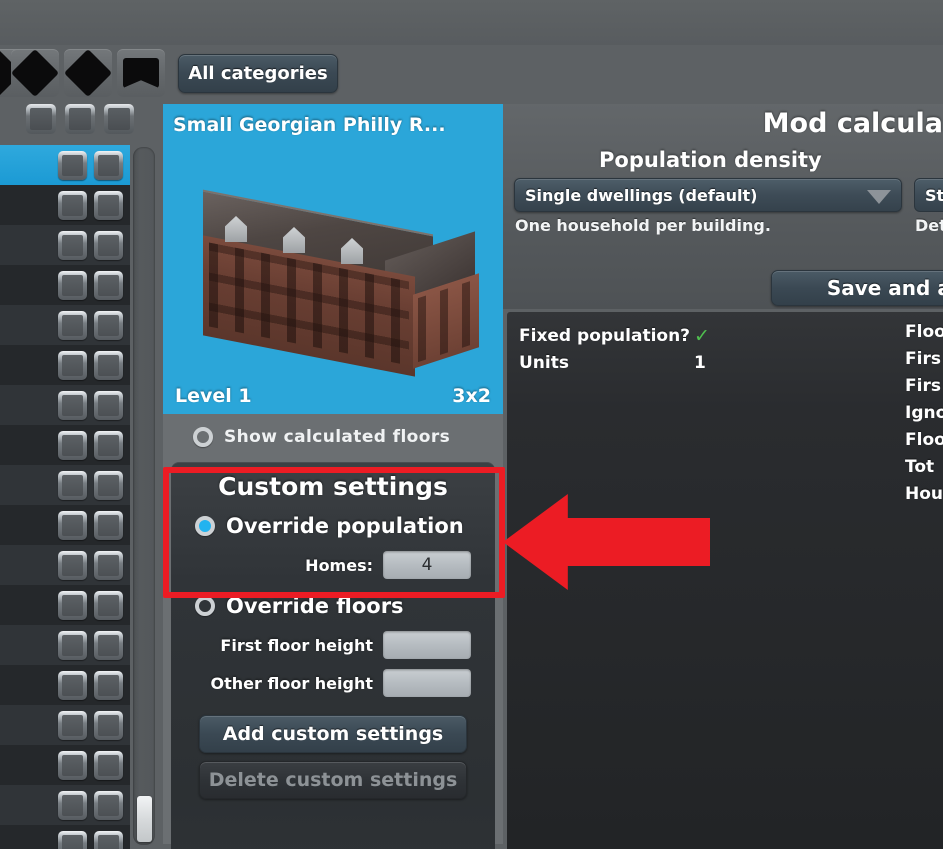 The width and height of the screenshot is (943, 849). I want to click on radio-icon-override-population, so click(205, 526).